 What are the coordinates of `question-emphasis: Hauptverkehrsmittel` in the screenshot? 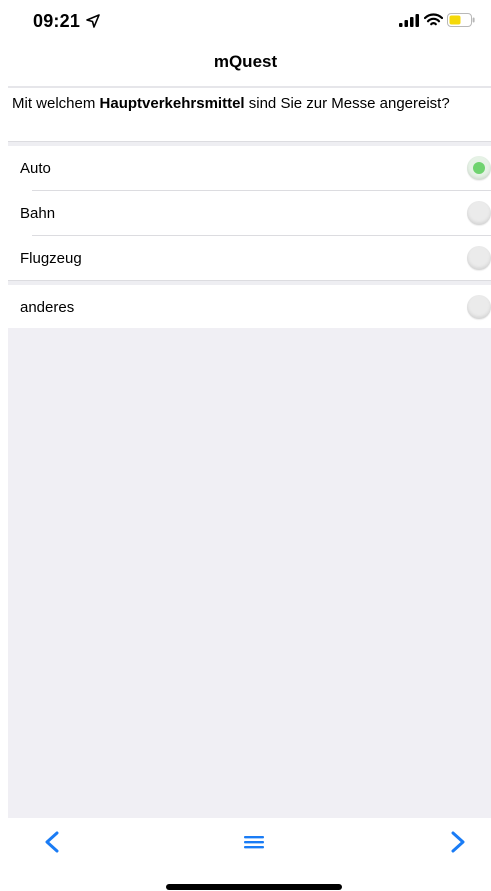 It's located at (172, 103).